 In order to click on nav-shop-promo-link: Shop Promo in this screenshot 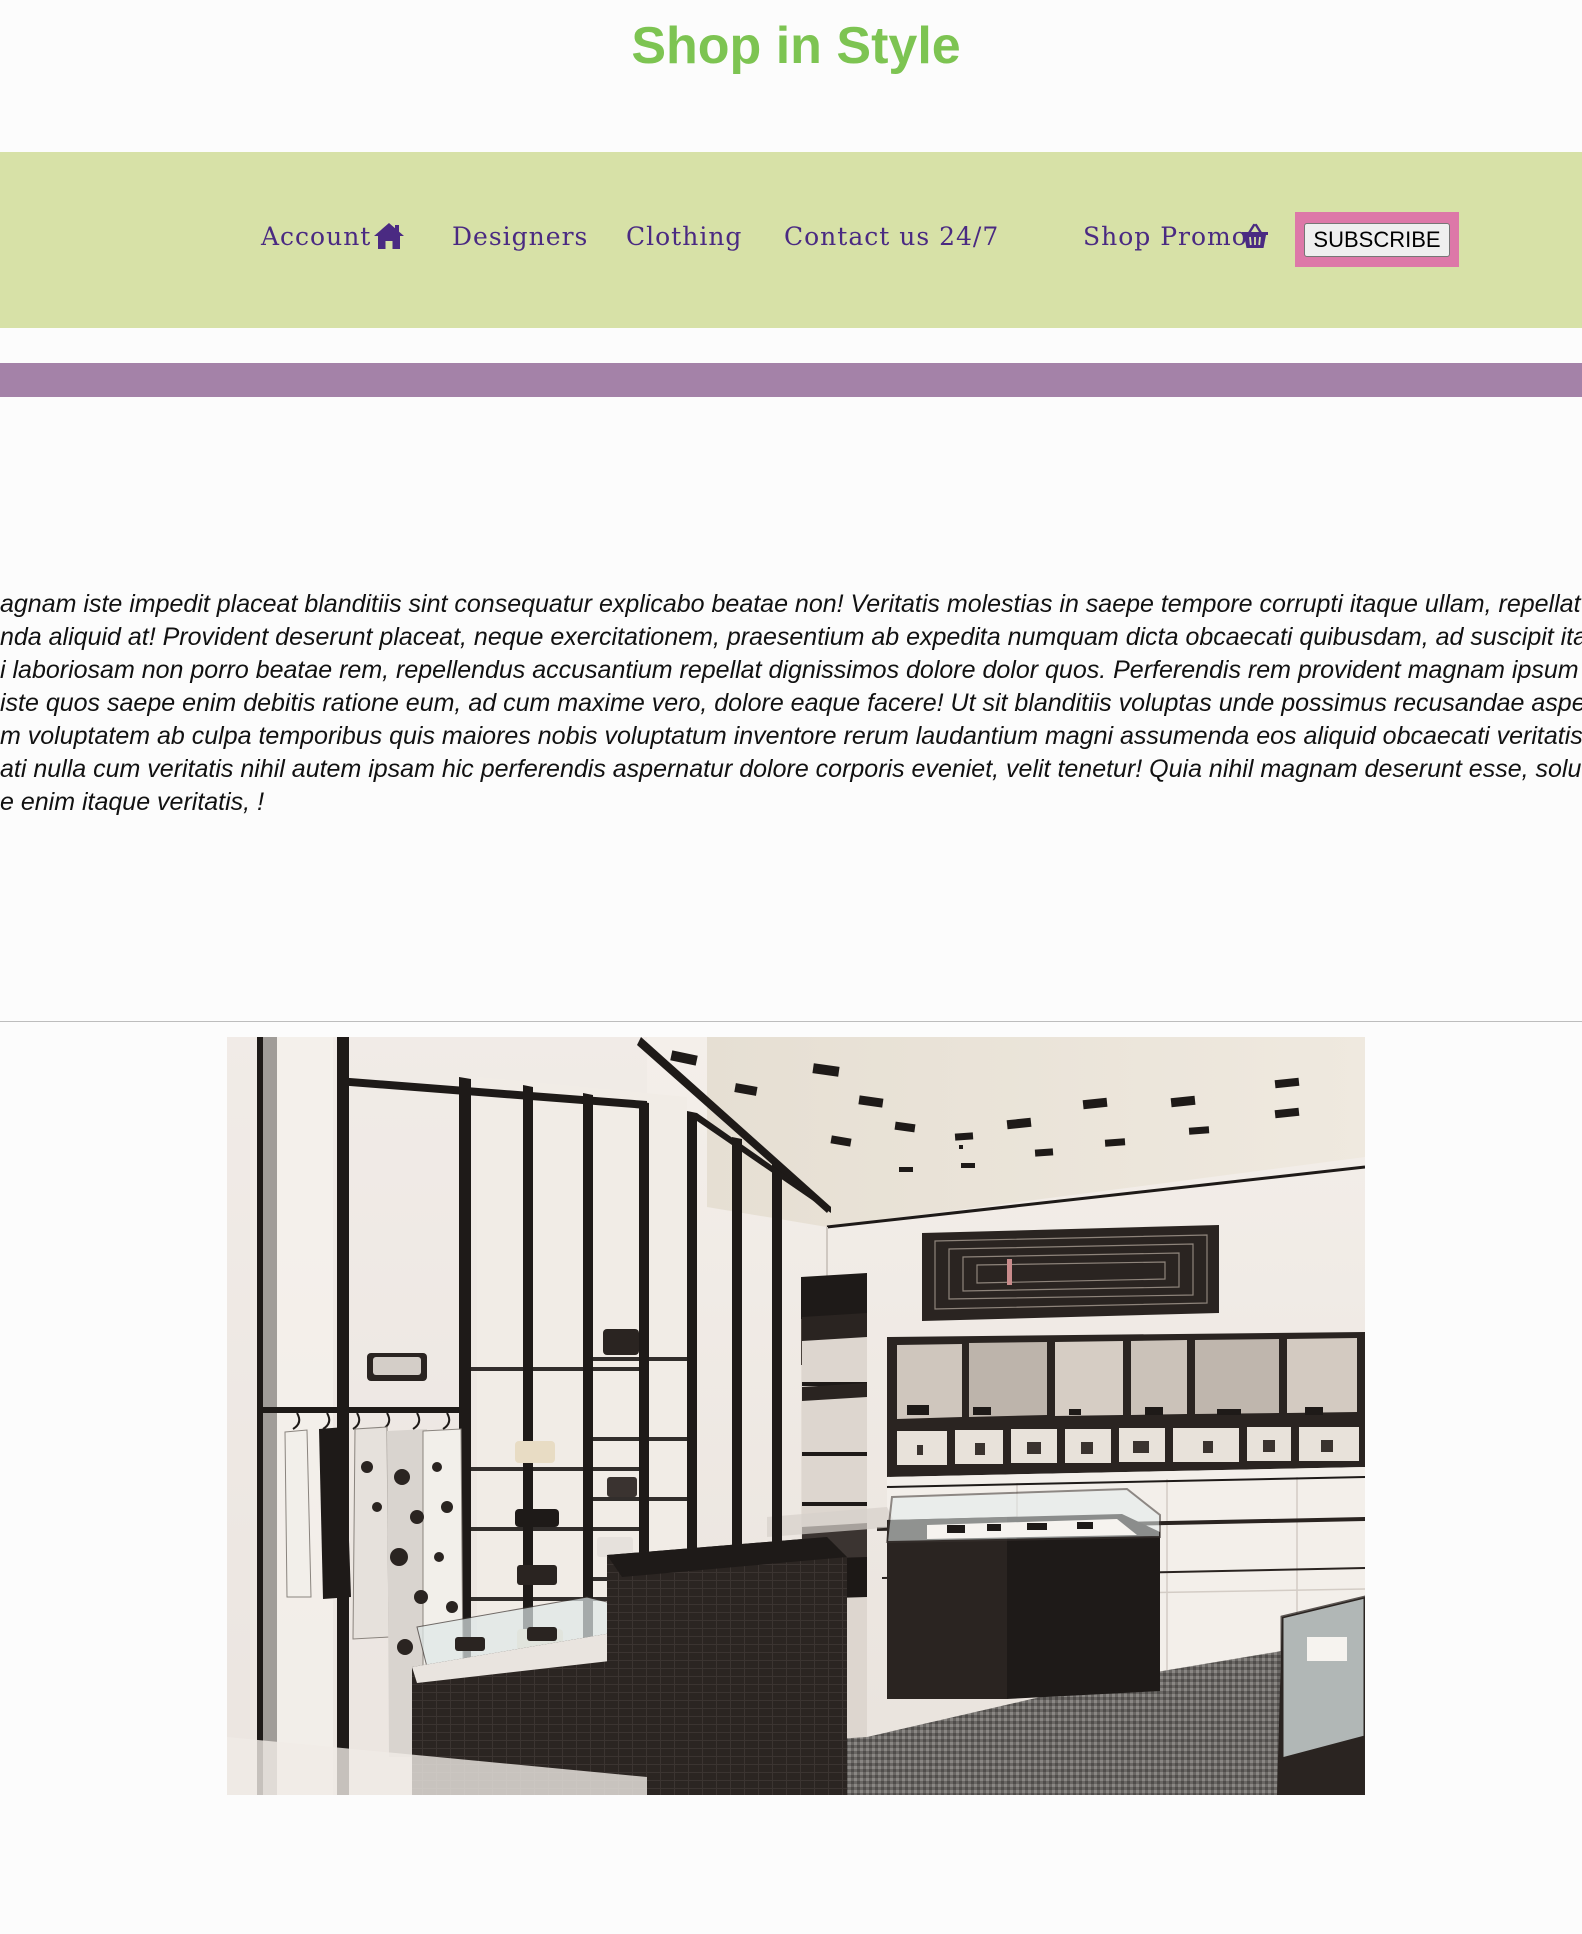, I will do `click(1165, 236)`.